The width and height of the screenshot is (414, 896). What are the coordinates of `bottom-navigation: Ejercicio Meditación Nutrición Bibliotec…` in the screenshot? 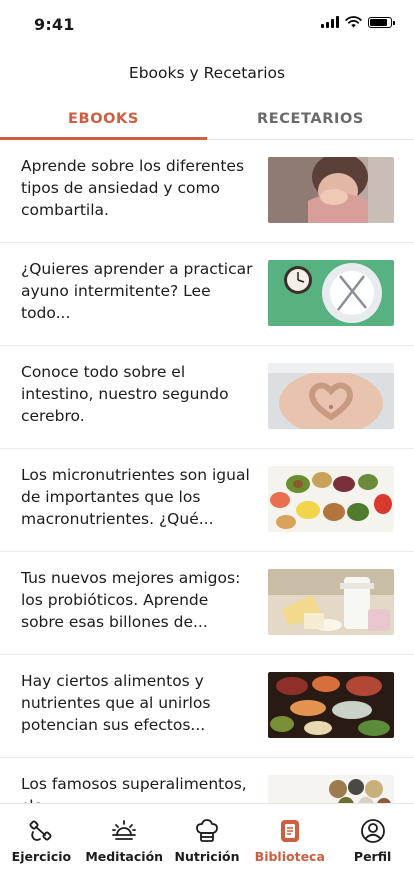 It's located at (207, 849).